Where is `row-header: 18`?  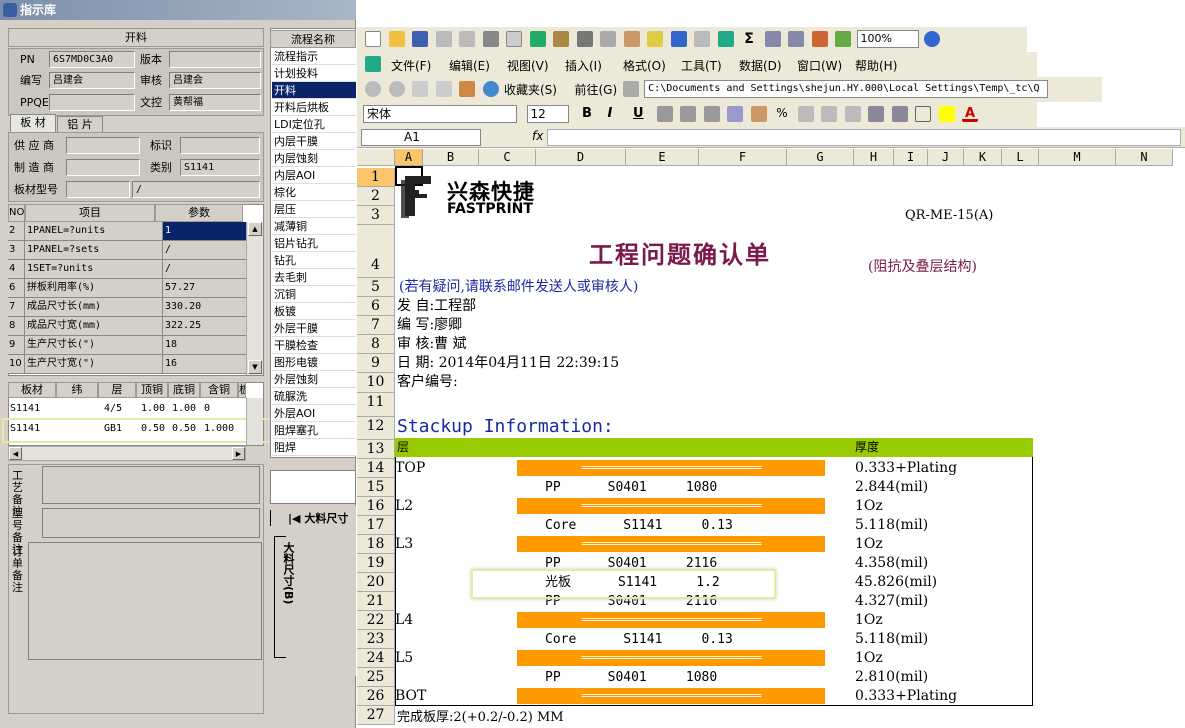
row-header: 18 is located at coordinates (376, 544).